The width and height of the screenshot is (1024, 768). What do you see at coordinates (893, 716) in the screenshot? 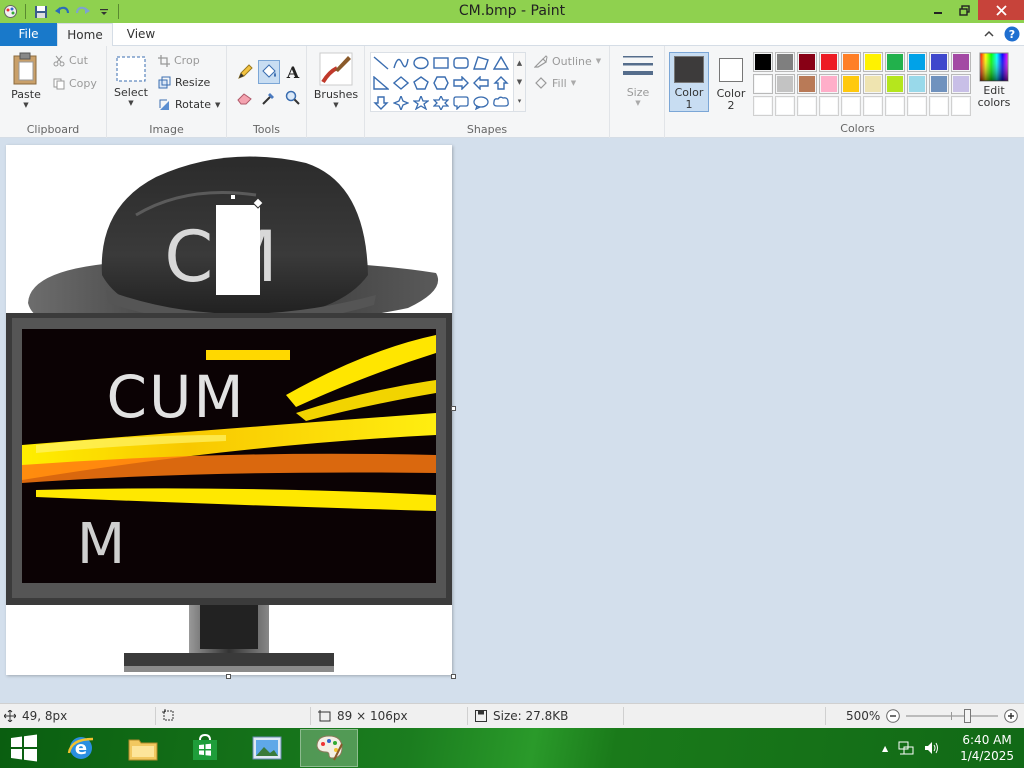
I see `zoom-out-icon` at bounding box center [893, 716].